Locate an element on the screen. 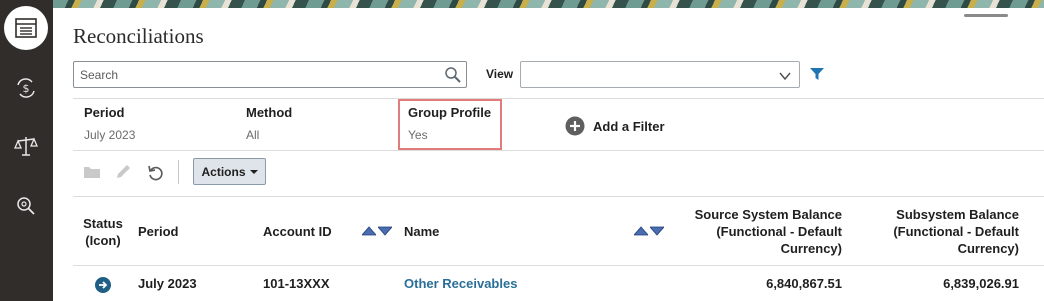 The width and height of the screenshot is (1044, 301). cell-period: July 2023 is located at coordinates (167, 283).